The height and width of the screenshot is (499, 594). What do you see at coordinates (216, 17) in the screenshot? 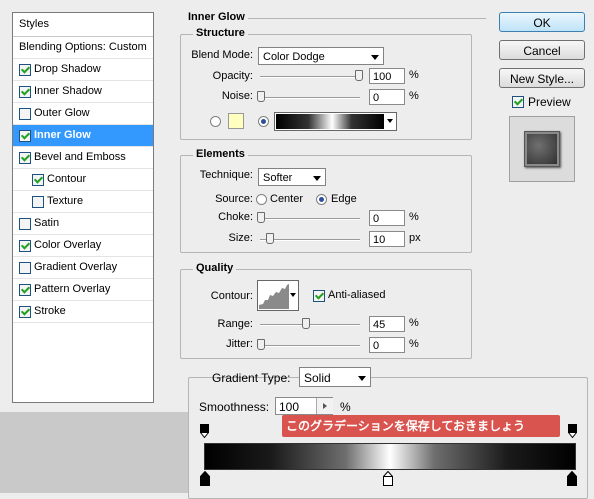
I see `section-title: Inner Glow` at bounding box center [216, 17].